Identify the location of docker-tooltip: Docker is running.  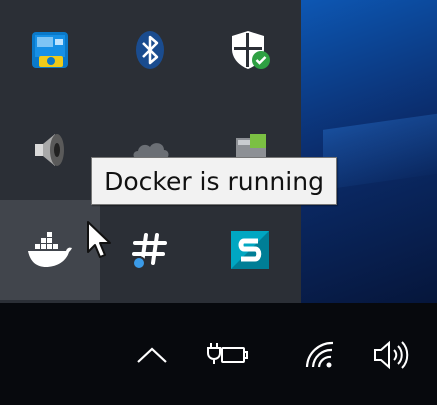
(214, 181).